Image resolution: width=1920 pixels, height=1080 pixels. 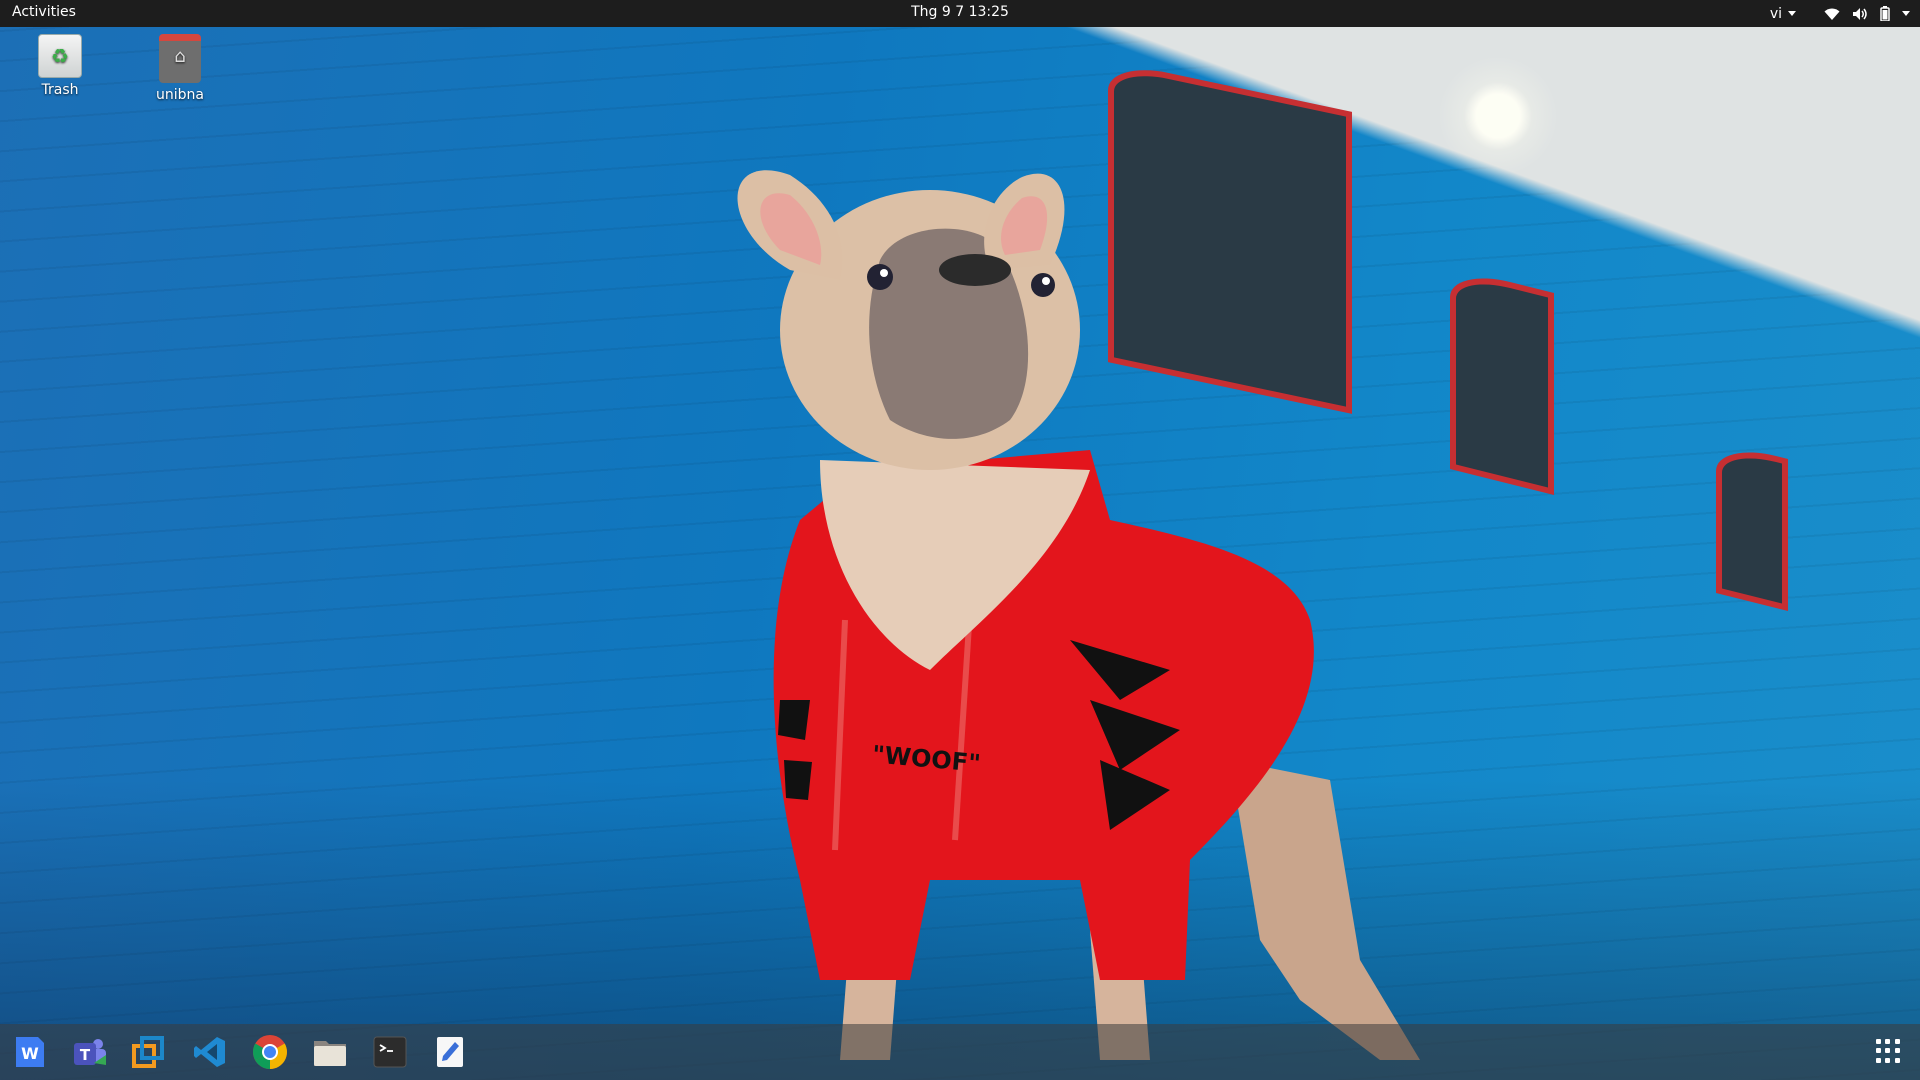 I want to click on chrome-icon, so click(x=270, y=1052).